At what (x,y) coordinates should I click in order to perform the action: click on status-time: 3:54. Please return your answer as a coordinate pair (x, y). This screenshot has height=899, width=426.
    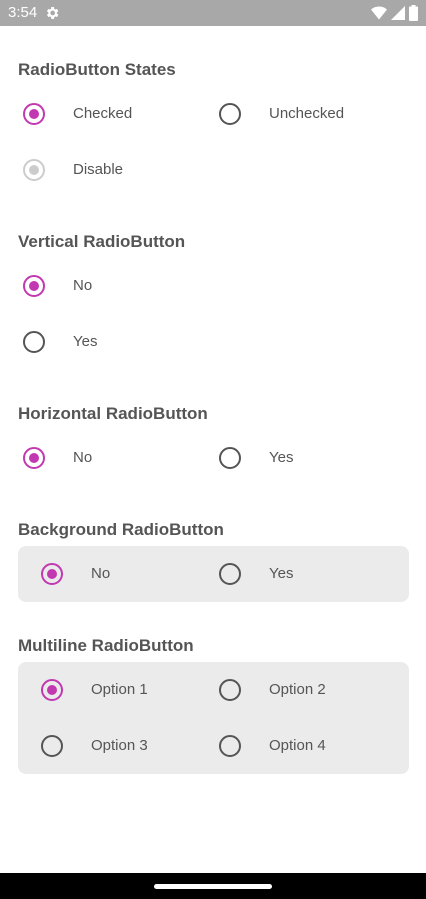
    Looking at the image, I should click on (23, 12).